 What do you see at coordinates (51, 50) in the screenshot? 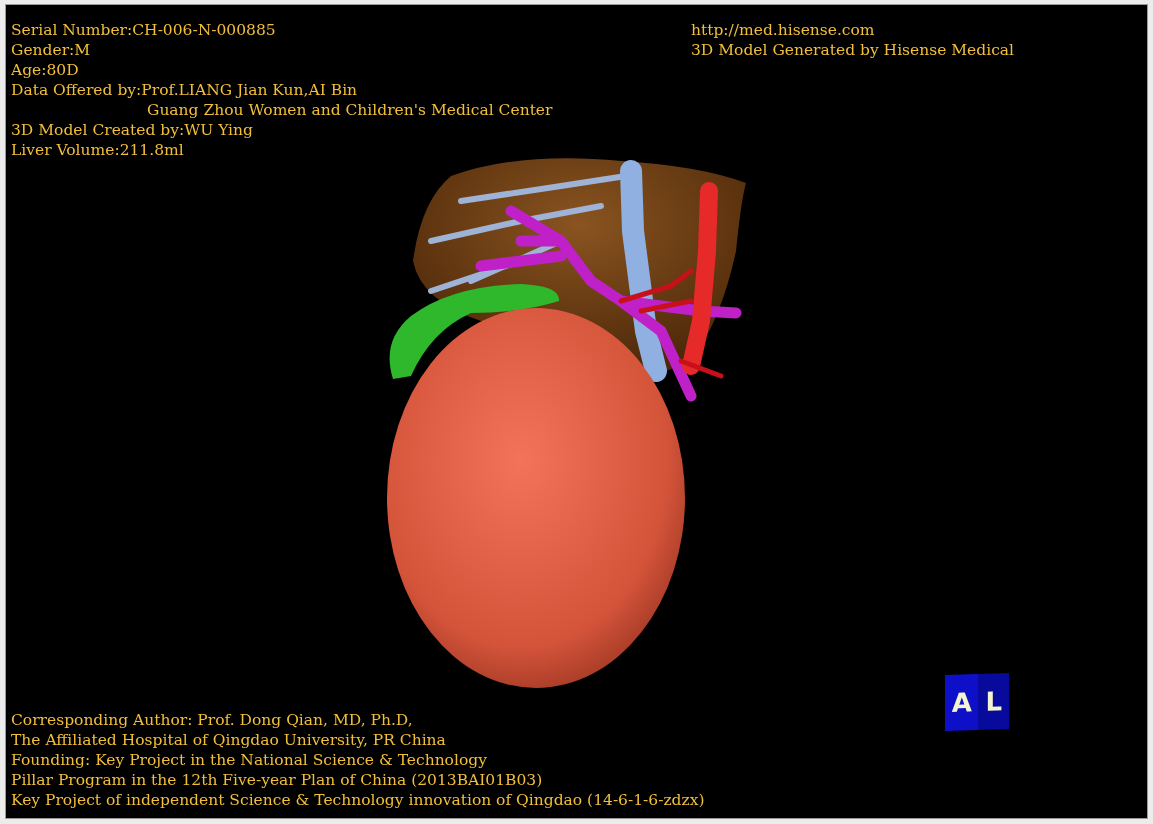
I see `info-line: Gender:M` at bounding box center [51, 50].